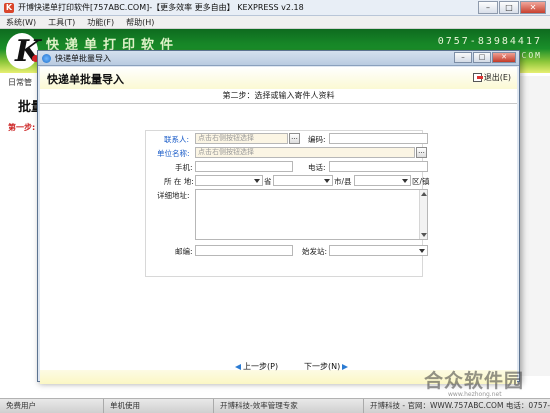 This screenshot has width=550, height=413. Describe the element at coordinates (100, 22) in the screenshot. I see `menu-functions: 功能(F)` at that location.